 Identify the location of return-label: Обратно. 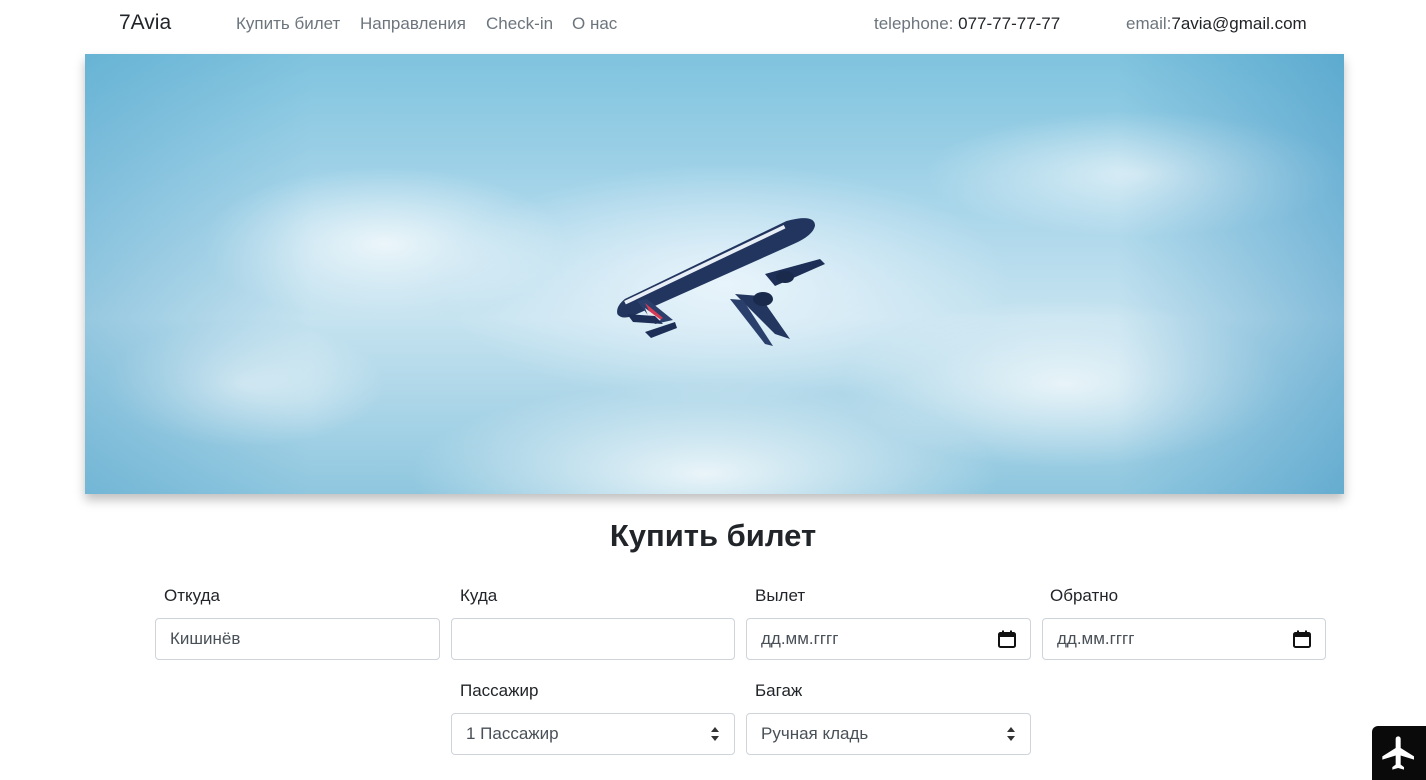
(1084, 595).